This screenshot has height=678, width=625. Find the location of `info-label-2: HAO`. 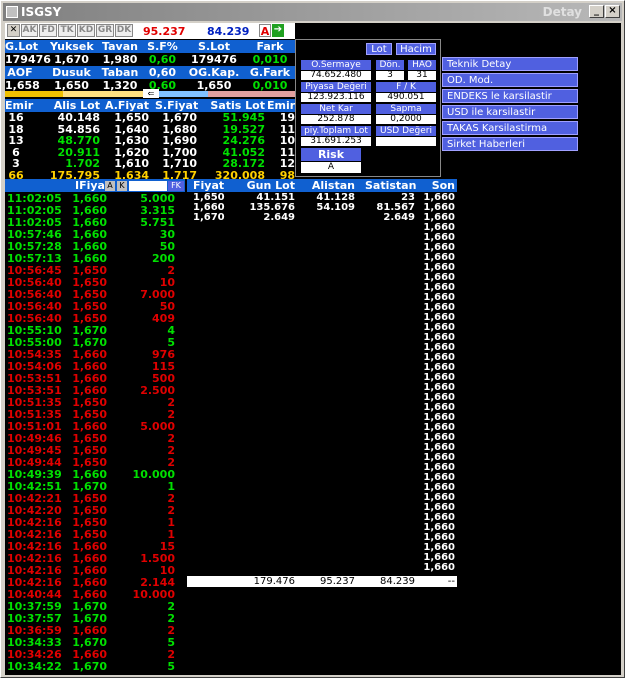

info-label-2: HAO is located at coordinates (422, 65).